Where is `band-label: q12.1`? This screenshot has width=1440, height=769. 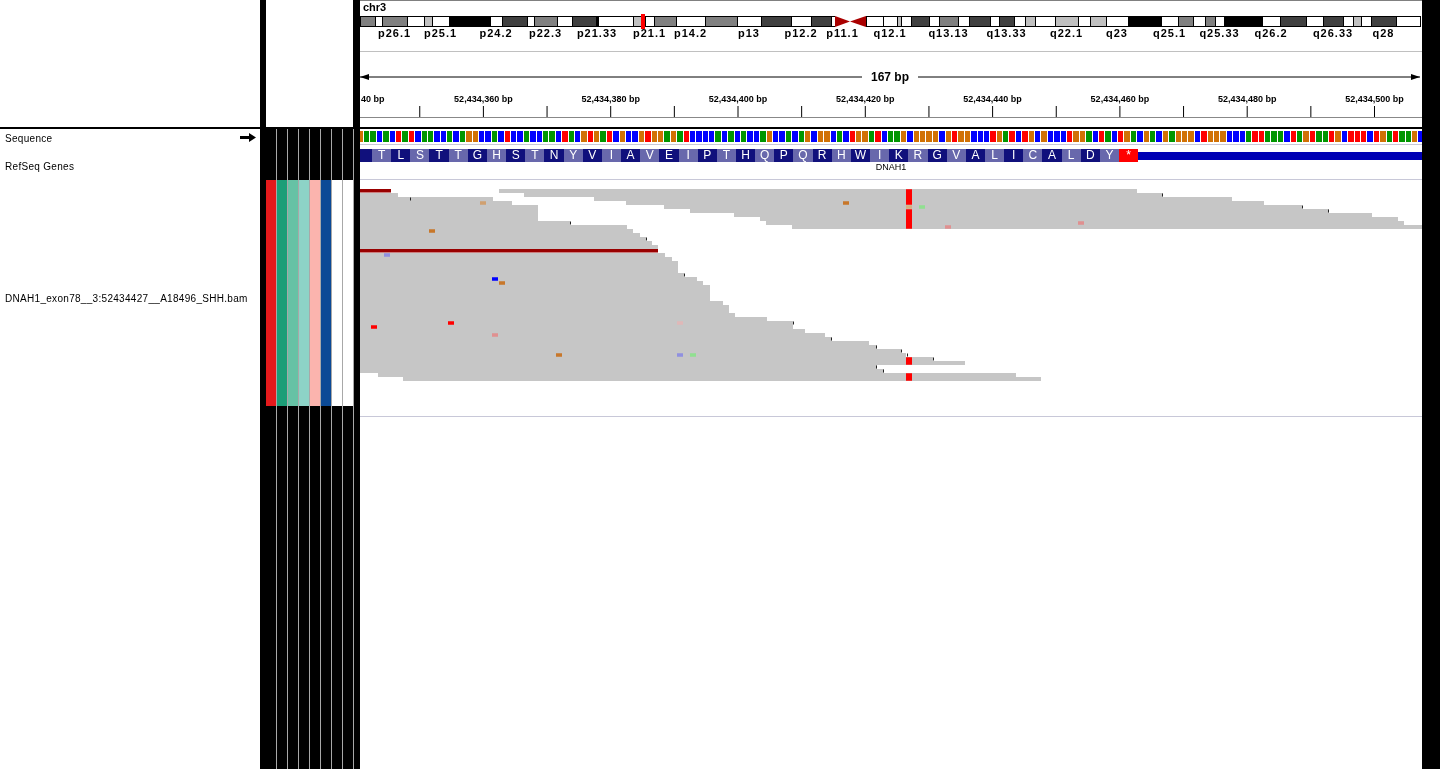 band-label: q12.1 is located at coordinates (890, 33).